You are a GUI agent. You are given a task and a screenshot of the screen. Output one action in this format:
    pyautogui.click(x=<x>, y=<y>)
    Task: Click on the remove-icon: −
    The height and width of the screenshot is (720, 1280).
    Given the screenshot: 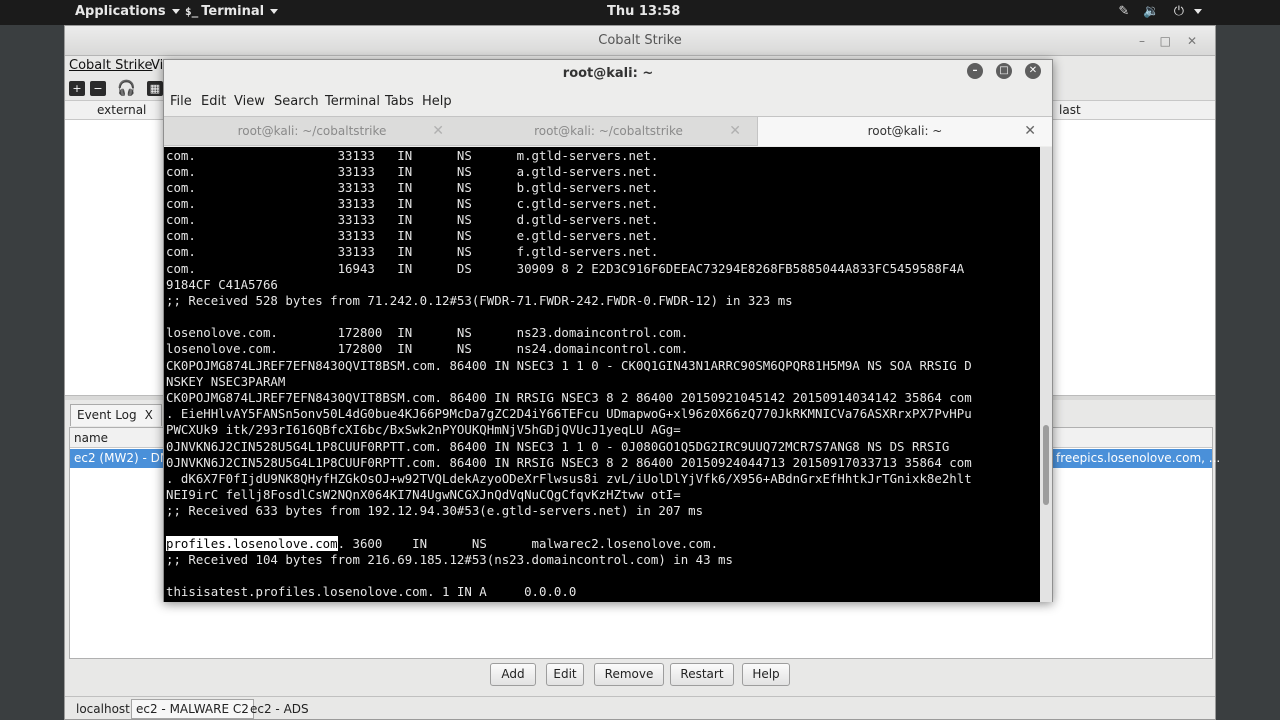 What is the action you would take?
    pyautogui.click(x=98, y=88)
    